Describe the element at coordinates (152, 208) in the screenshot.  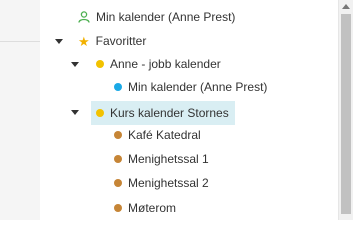
I see `tree-item-label: Møterom` at that location.